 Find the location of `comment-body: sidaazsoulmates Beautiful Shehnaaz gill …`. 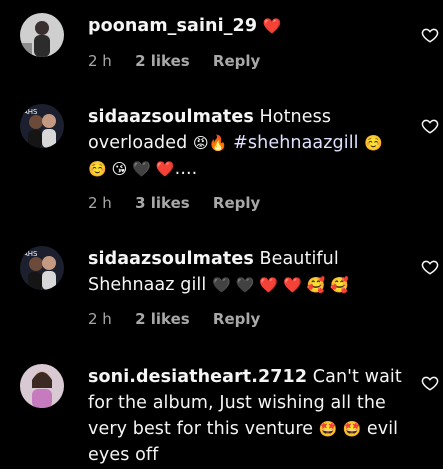

comment-body: sidaazsoulmates Beautiful Shehnaaz gill … is located at coordinates (247, 272).